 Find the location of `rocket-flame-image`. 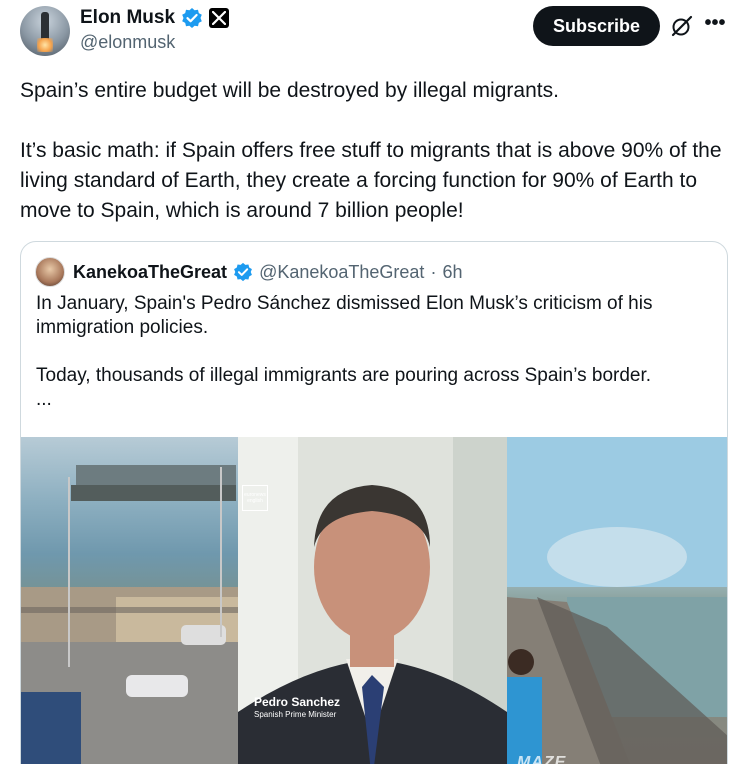

rocket-flame-image is located at coordinates (45, 45).